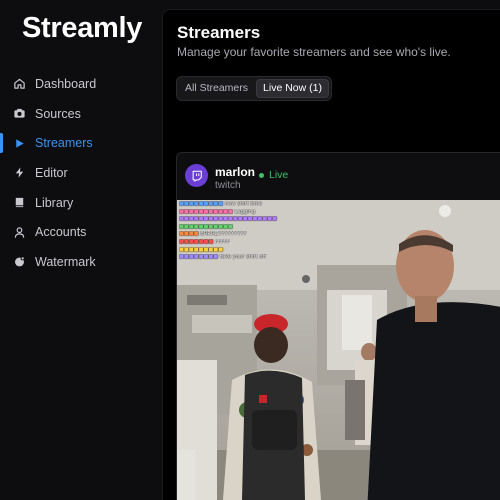 The height and width of the screenshot is (500, 500). I want to click on sidebar-item-label: Library, so click(54, 202).